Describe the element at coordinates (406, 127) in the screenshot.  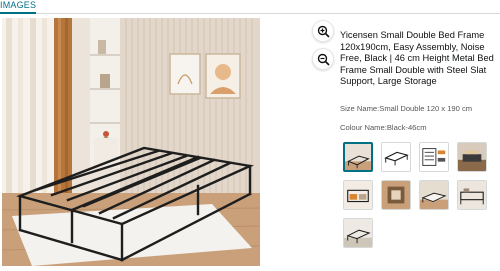
I see `colour-name-value: Black-46cm` at that location.